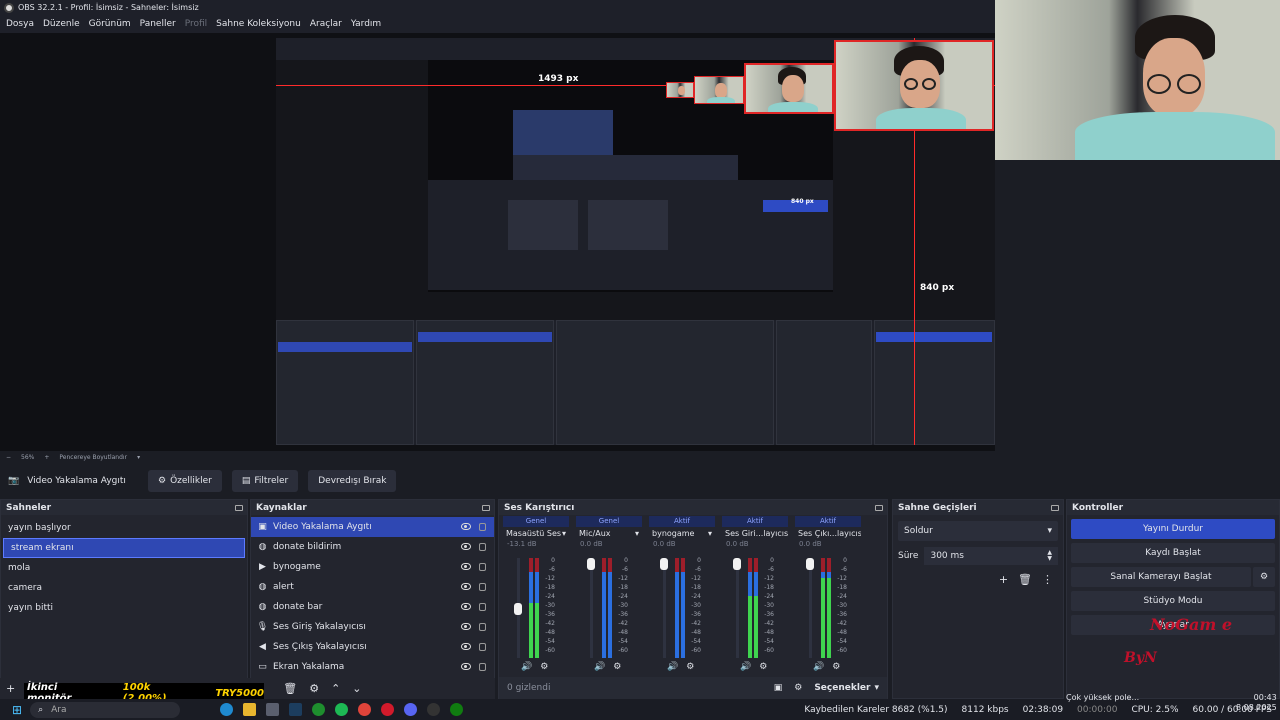 The image size is (1280, 720). I want to click on strip-name: Ses Çıkı...layıcısı▾, so click(828, 533).